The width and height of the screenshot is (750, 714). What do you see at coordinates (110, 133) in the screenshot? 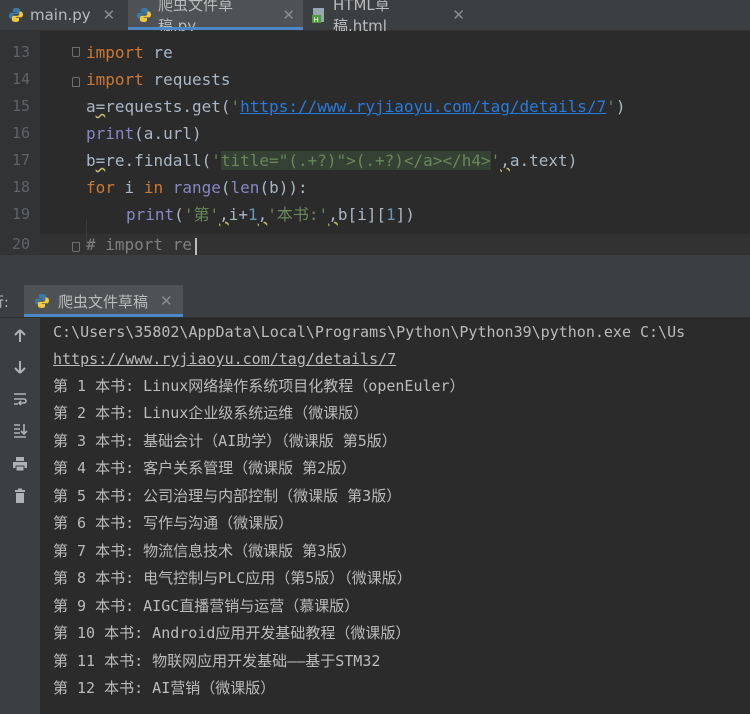
I see `builtin: print` at bounding box center [110, 133].